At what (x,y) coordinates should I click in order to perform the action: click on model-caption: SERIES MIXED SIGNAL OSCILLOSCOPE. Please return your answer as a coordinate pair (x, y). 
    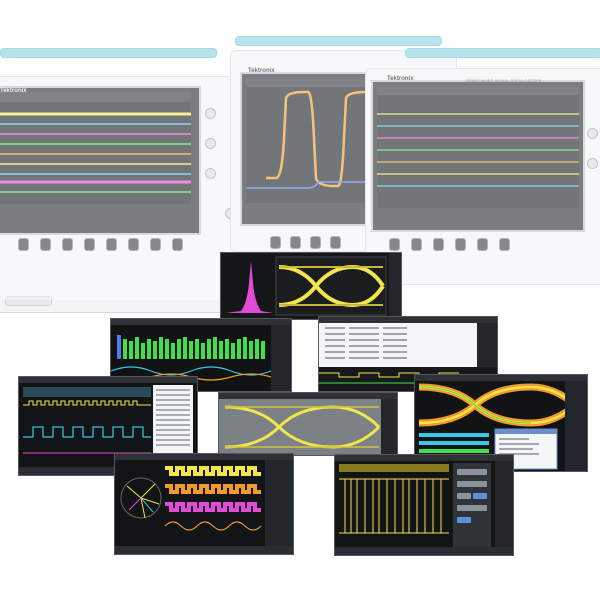
    Looking at the image, I should click on (503, 80).